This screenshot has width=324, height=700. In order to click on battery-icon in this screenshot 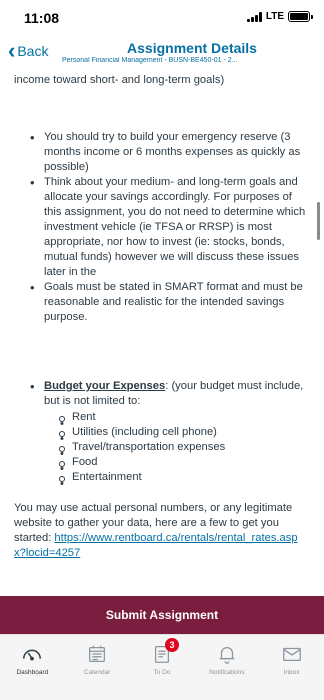, I will do `click(300, 16)`.